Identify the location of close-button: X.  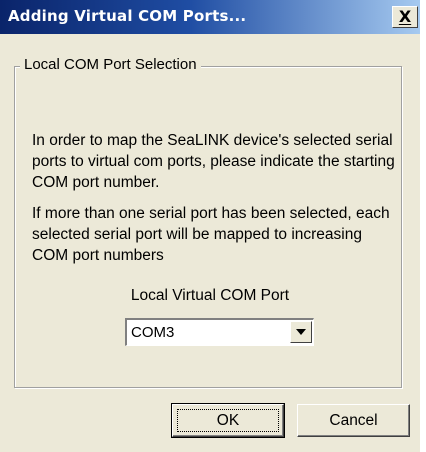
(405, 17).